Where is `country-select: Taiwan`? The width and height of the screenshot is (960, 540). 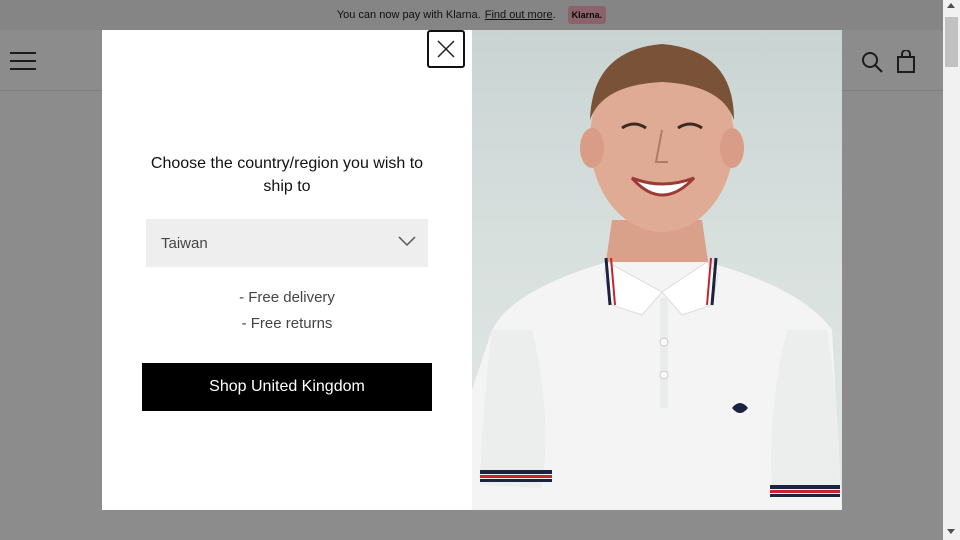
country-select: Taiwan is located at coordinates (287, 243).